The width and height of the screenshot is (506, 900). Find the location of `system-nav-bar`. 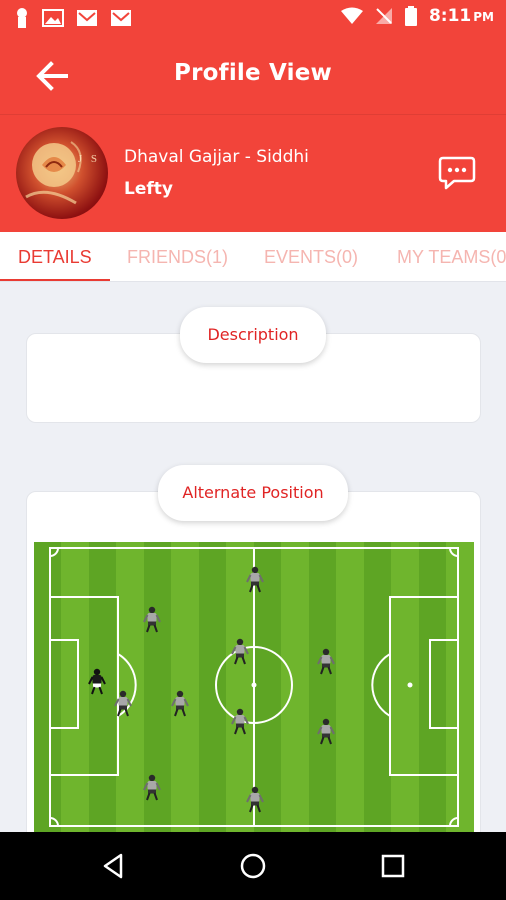

system-nav-bar is located at coordinates (253, 866).